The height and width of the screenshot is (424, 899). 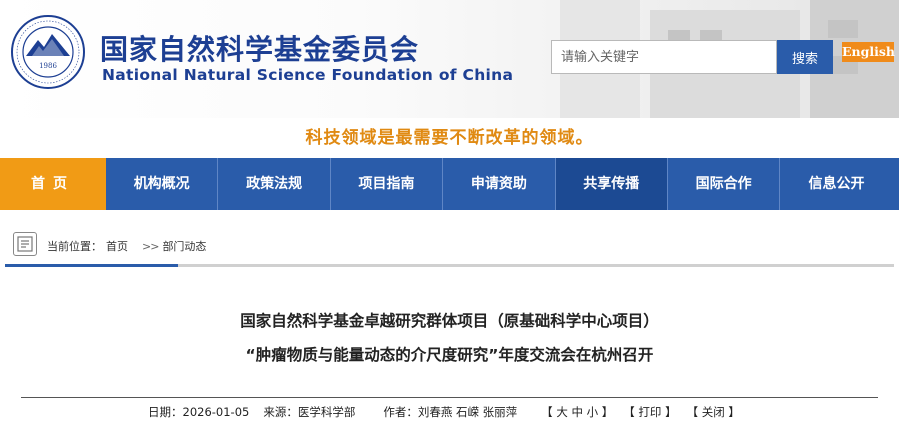 I want to click on location-icon, so click(x=25, y=244).